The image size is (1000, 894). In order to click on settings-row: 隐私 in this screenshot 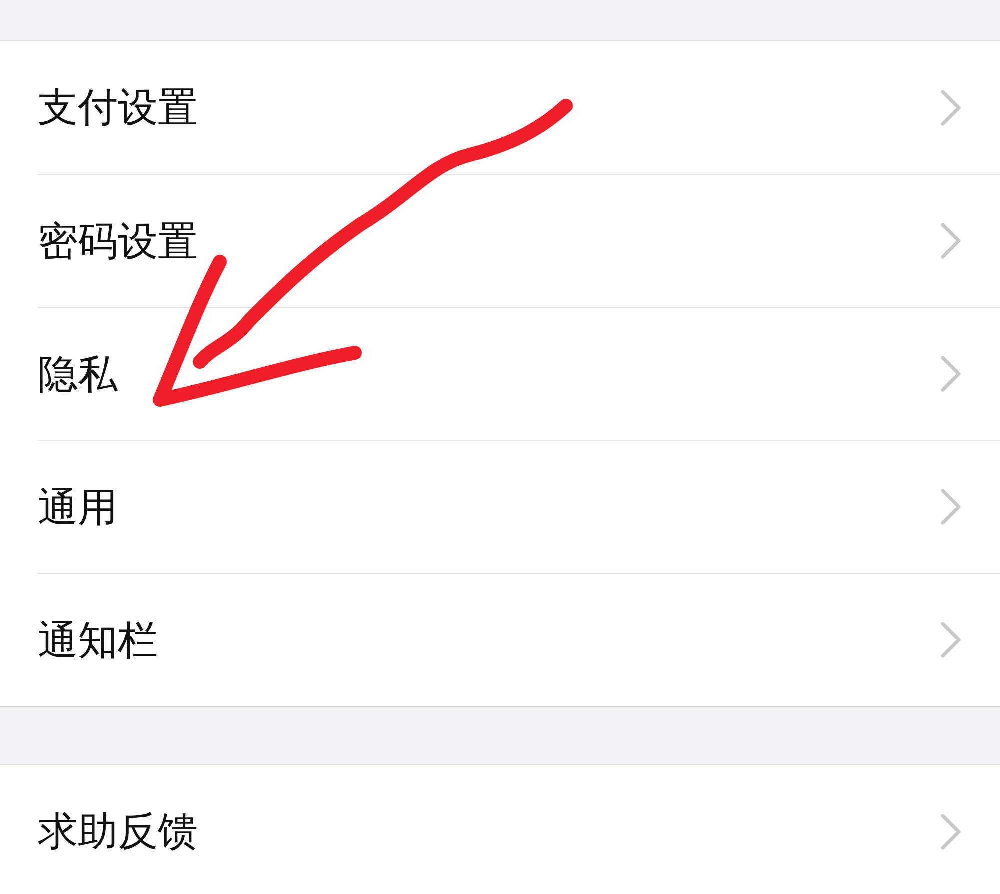, I will do `click(519, 373)`.